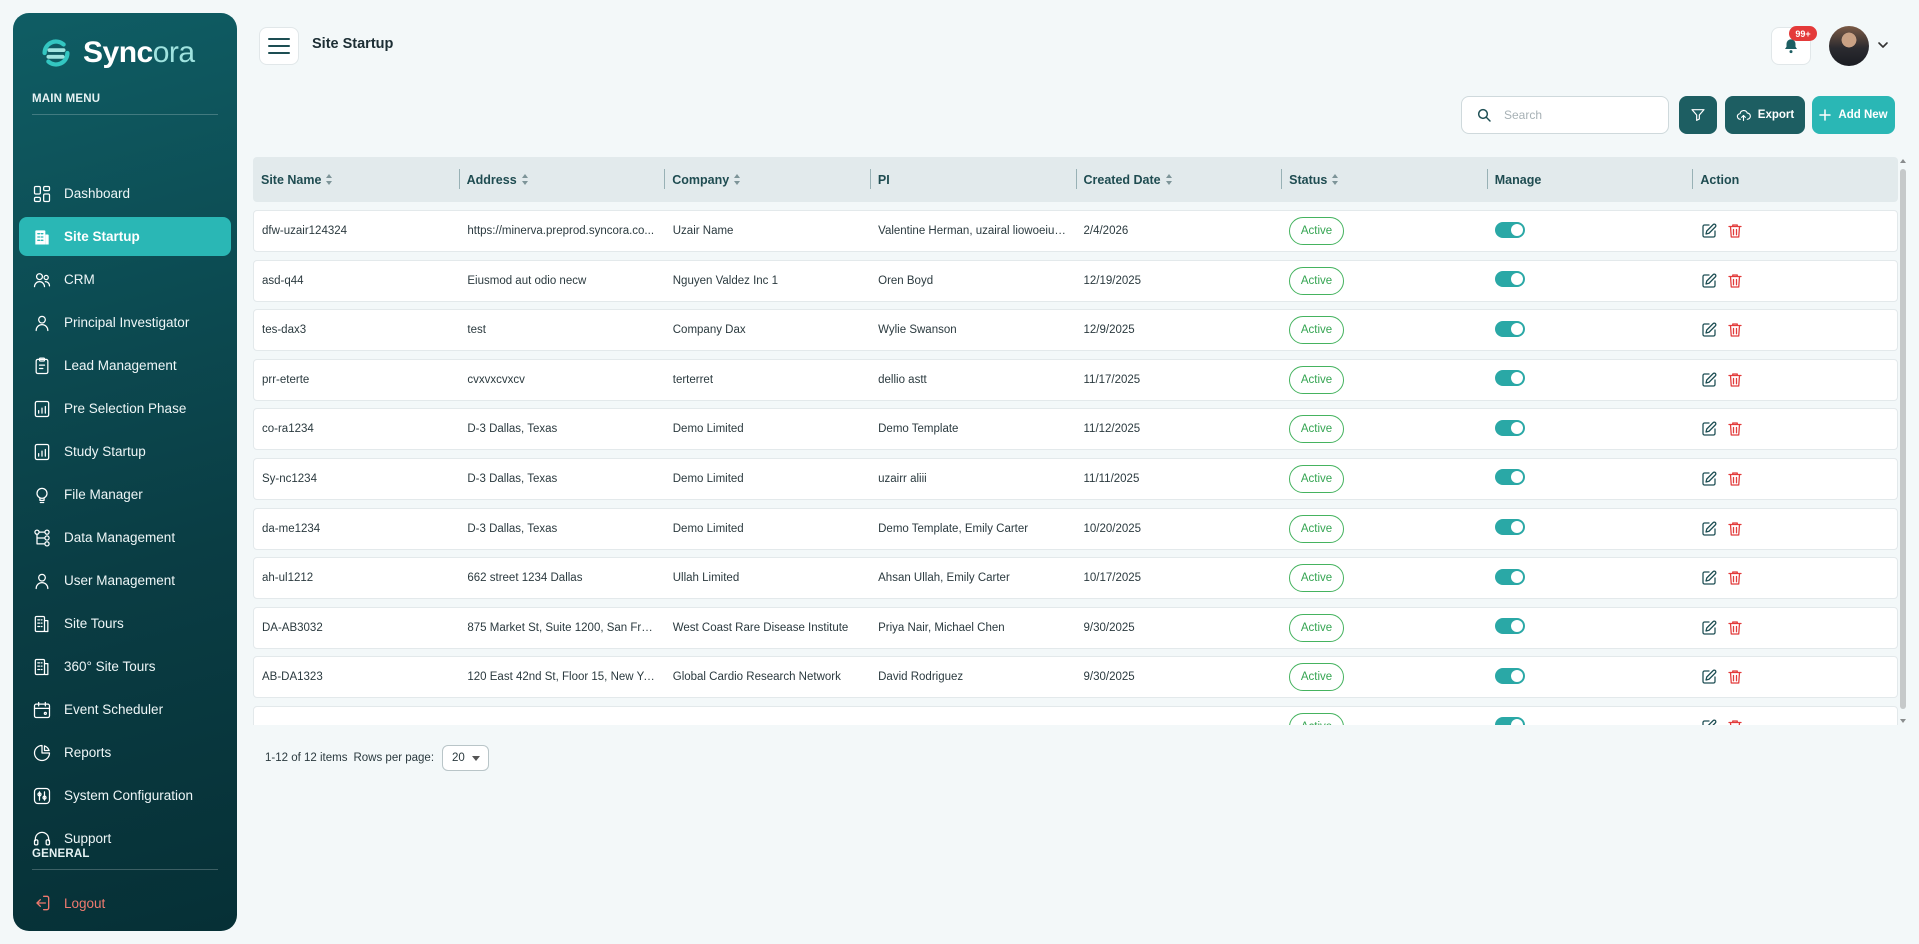  Describe the element at coordinates (125, 795) in the screenshot. I see `sidebar-item-system-configuration: System Configuration` at that location.